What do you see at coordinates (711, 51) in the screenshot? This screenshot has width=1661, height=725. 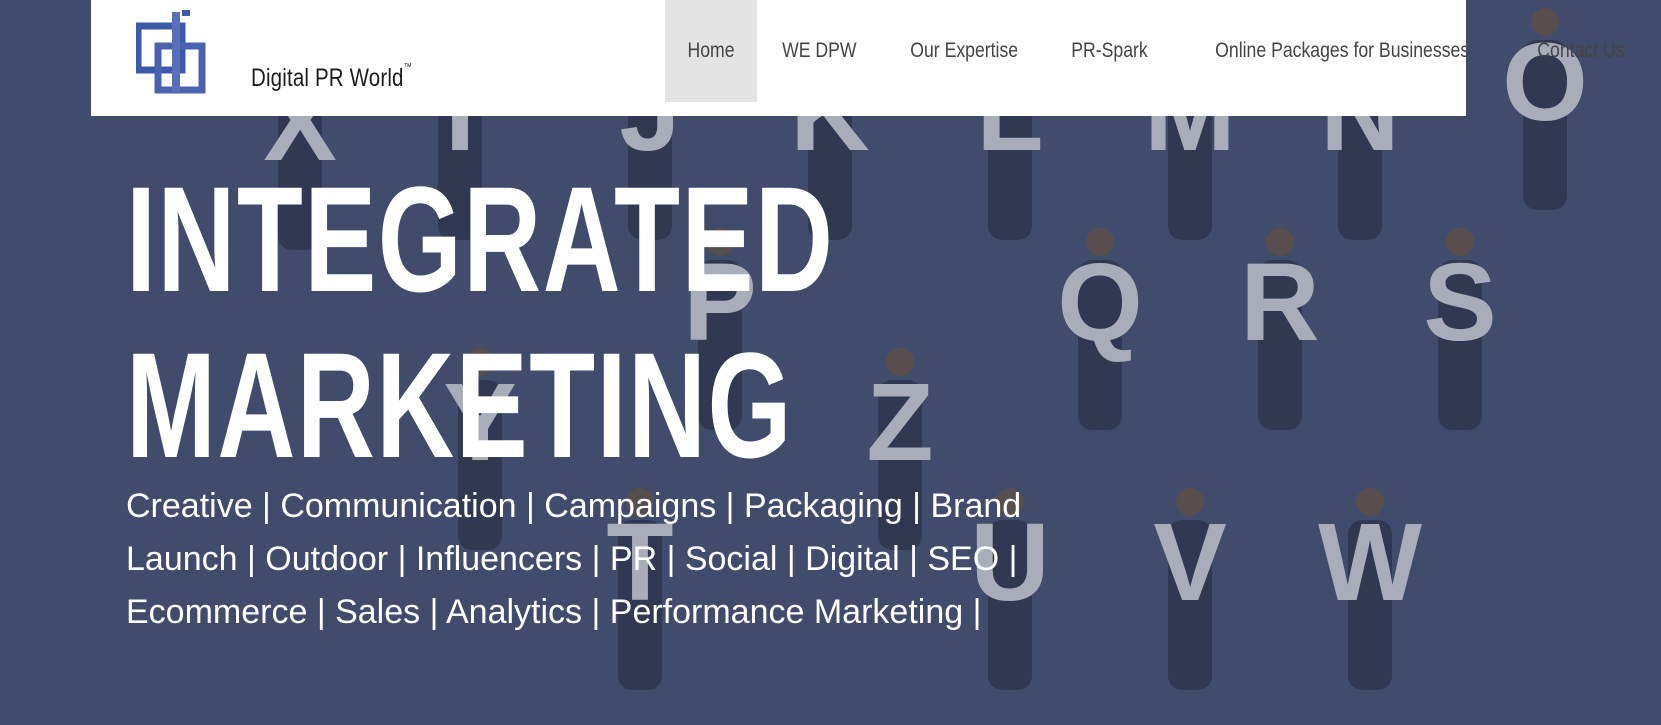 I see `nav-item-home: Home` at bounding box center [711, 51].